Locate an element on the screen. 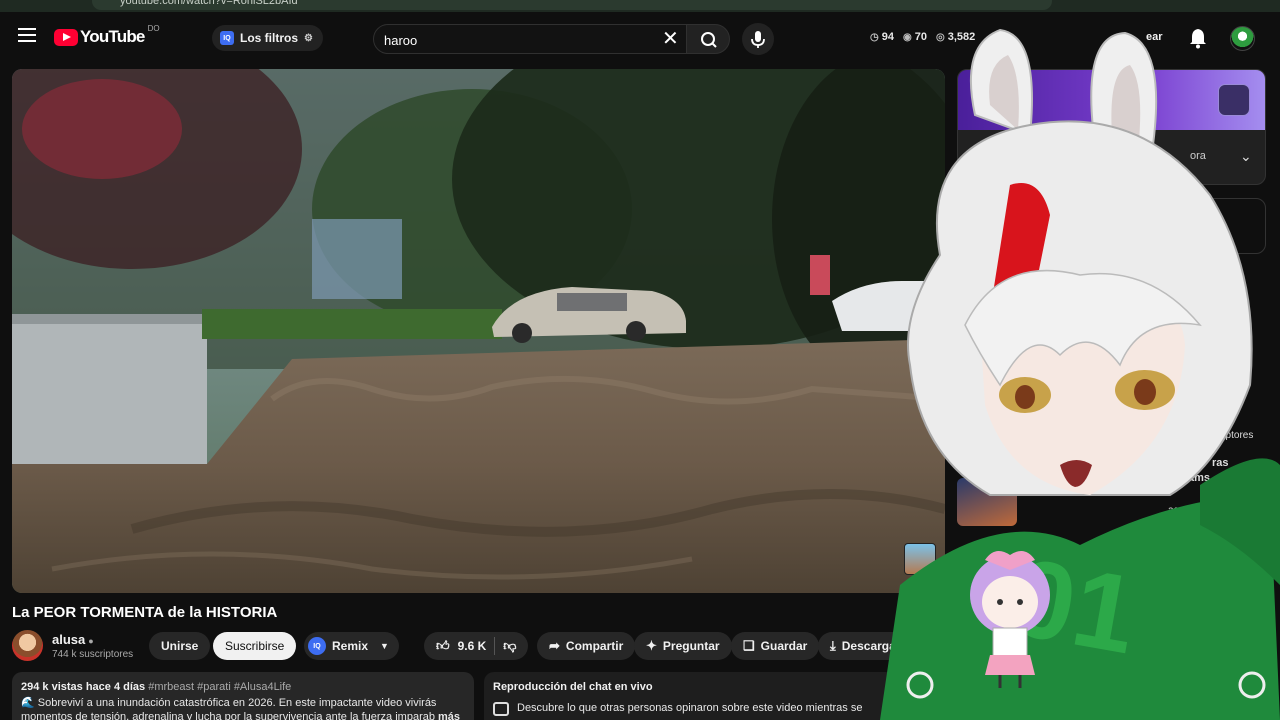 The height and width of the screenshot is (720, 1280). share-label: Compartir is located at coordinates (594, 646).